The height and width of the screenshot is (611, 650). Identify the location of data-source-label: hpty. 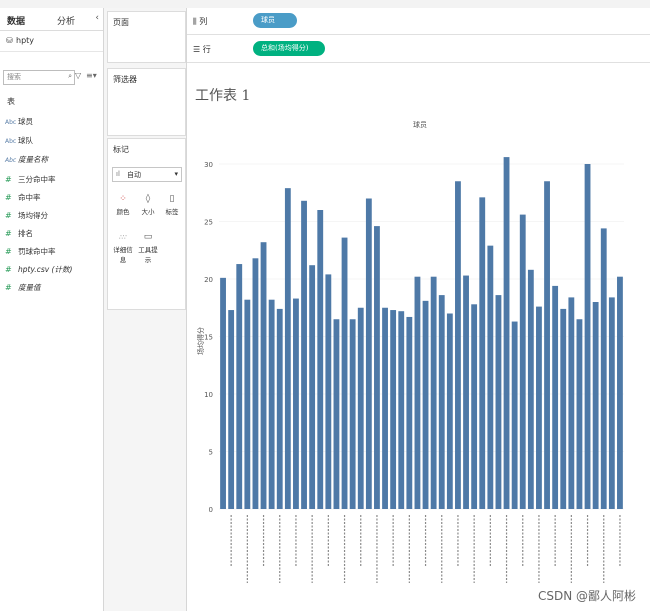
(25, 40).